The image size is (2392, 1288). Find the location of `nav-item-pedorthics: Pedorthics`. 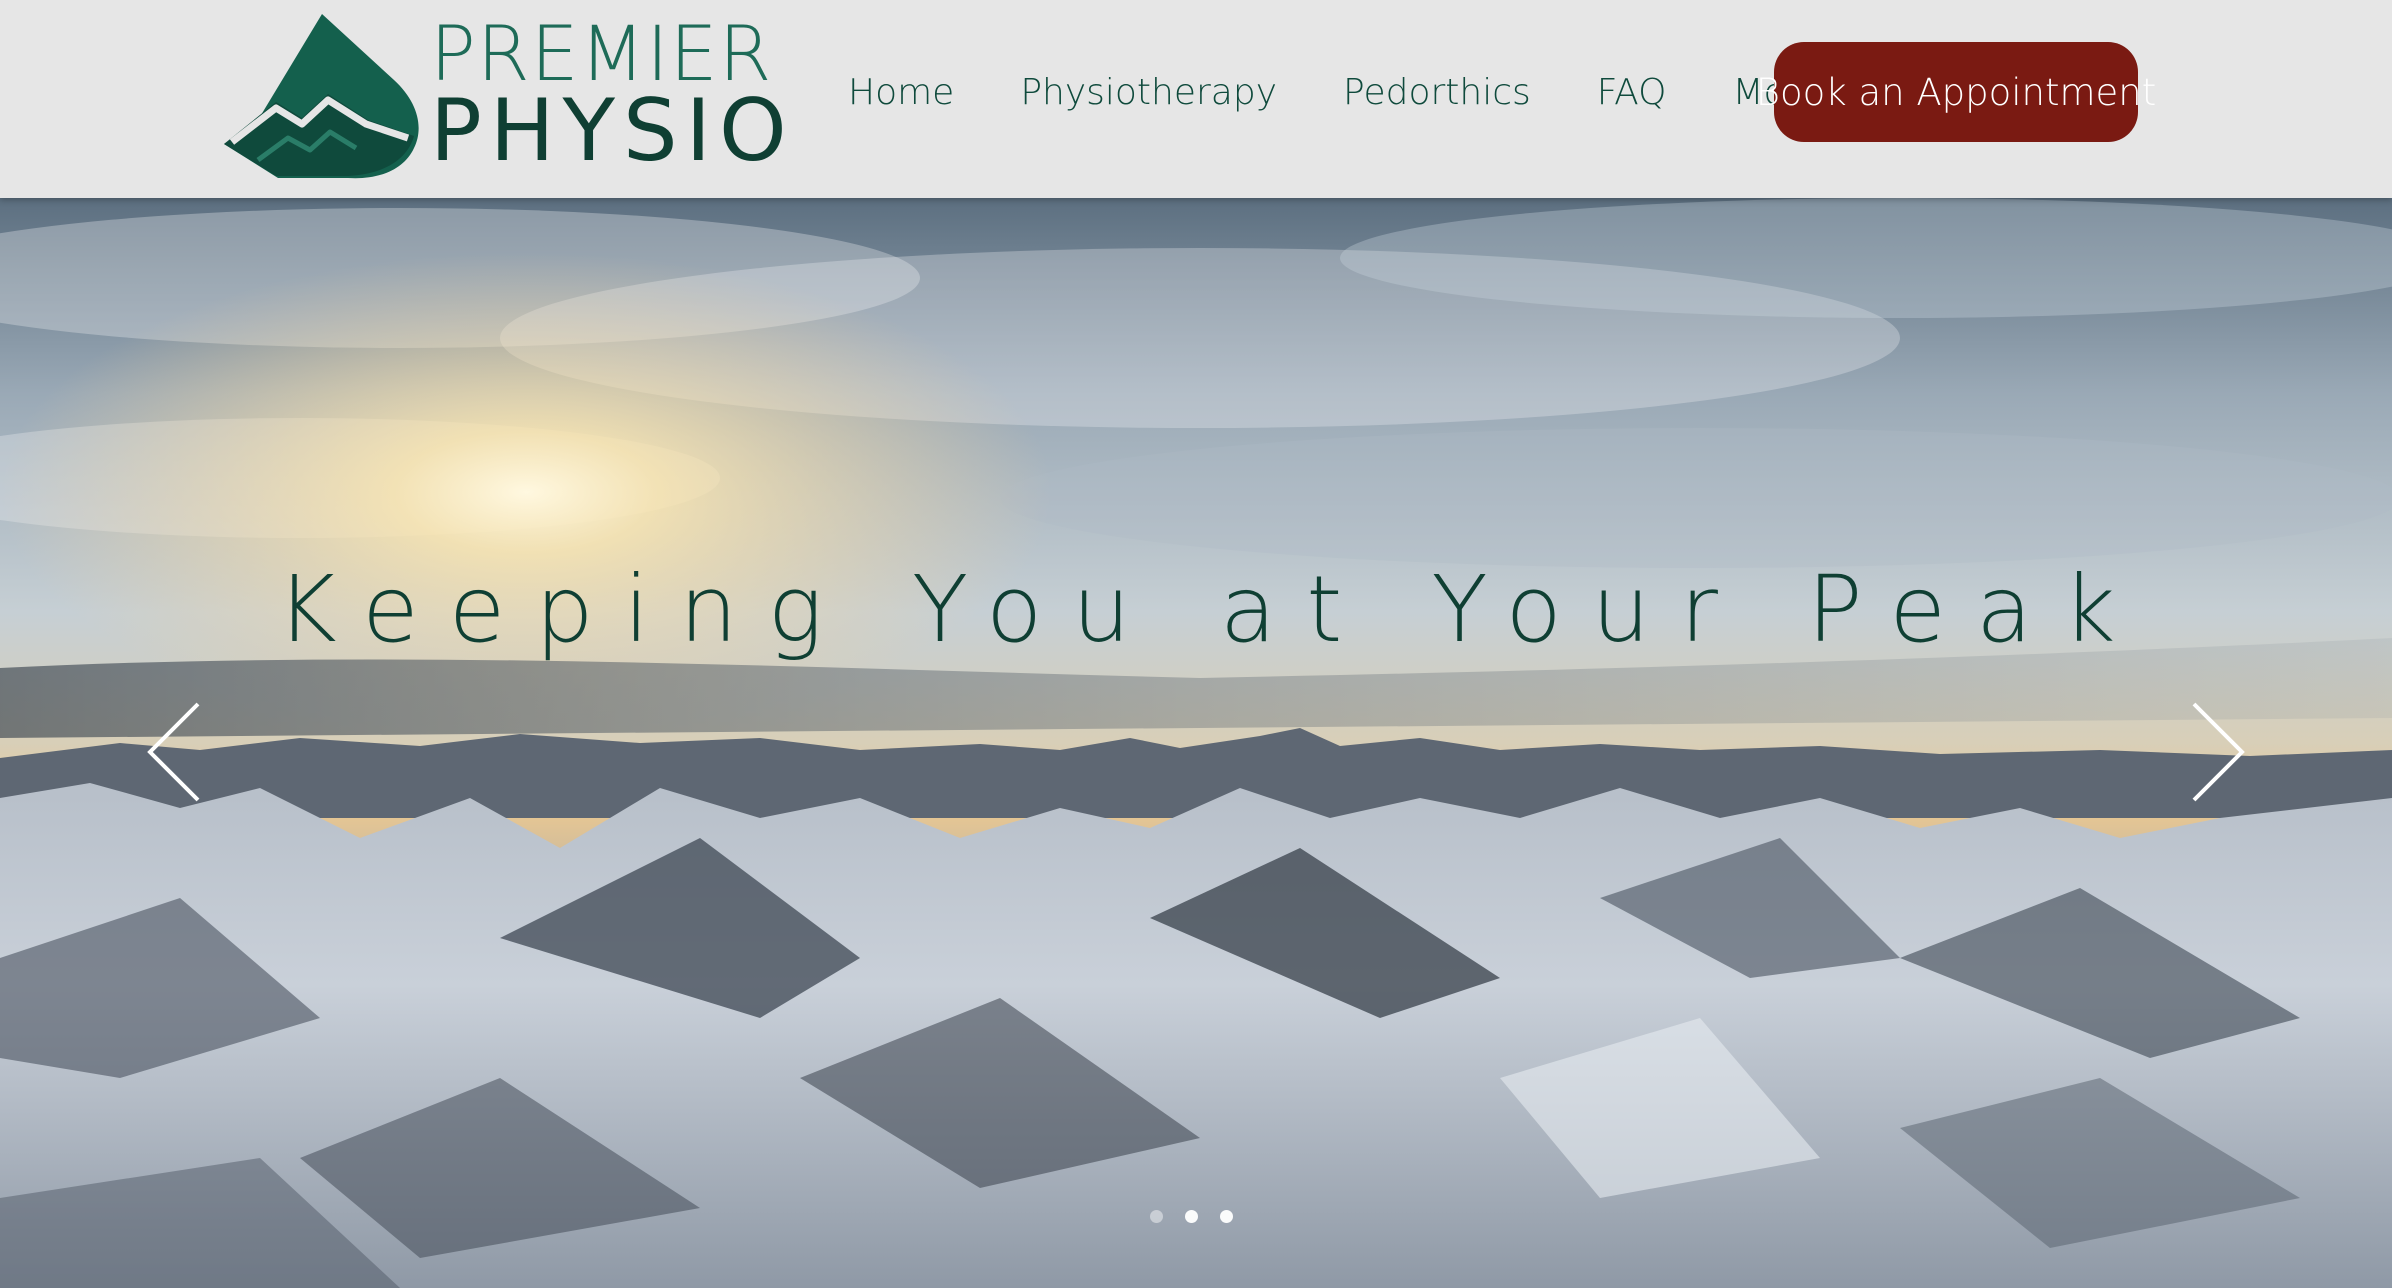

nav-item-pedorthics: Pedorthics is located at coordinates (1437, 92).